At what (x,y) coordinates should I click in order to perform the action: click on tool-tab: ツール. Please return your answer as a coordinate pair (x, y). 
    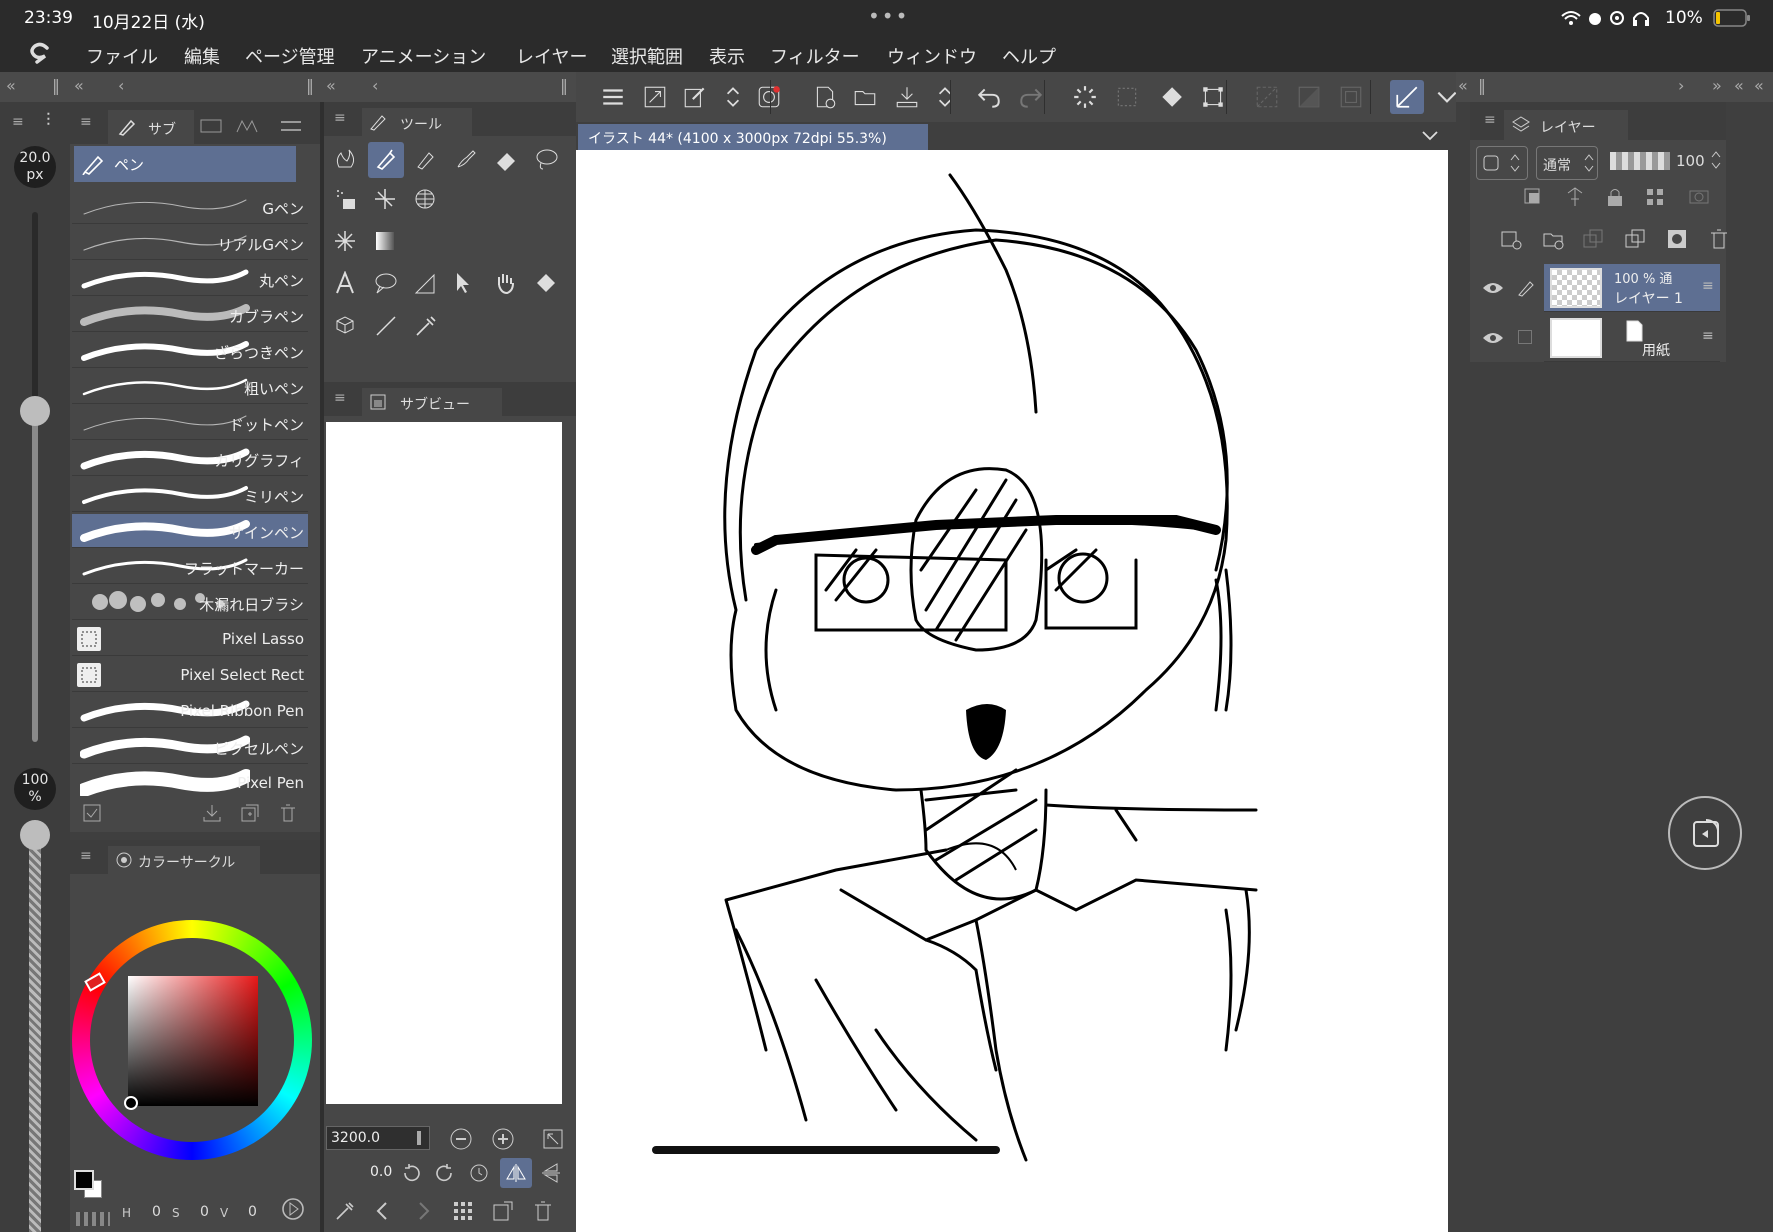
    Looking at the image, I should click on (417, 122).